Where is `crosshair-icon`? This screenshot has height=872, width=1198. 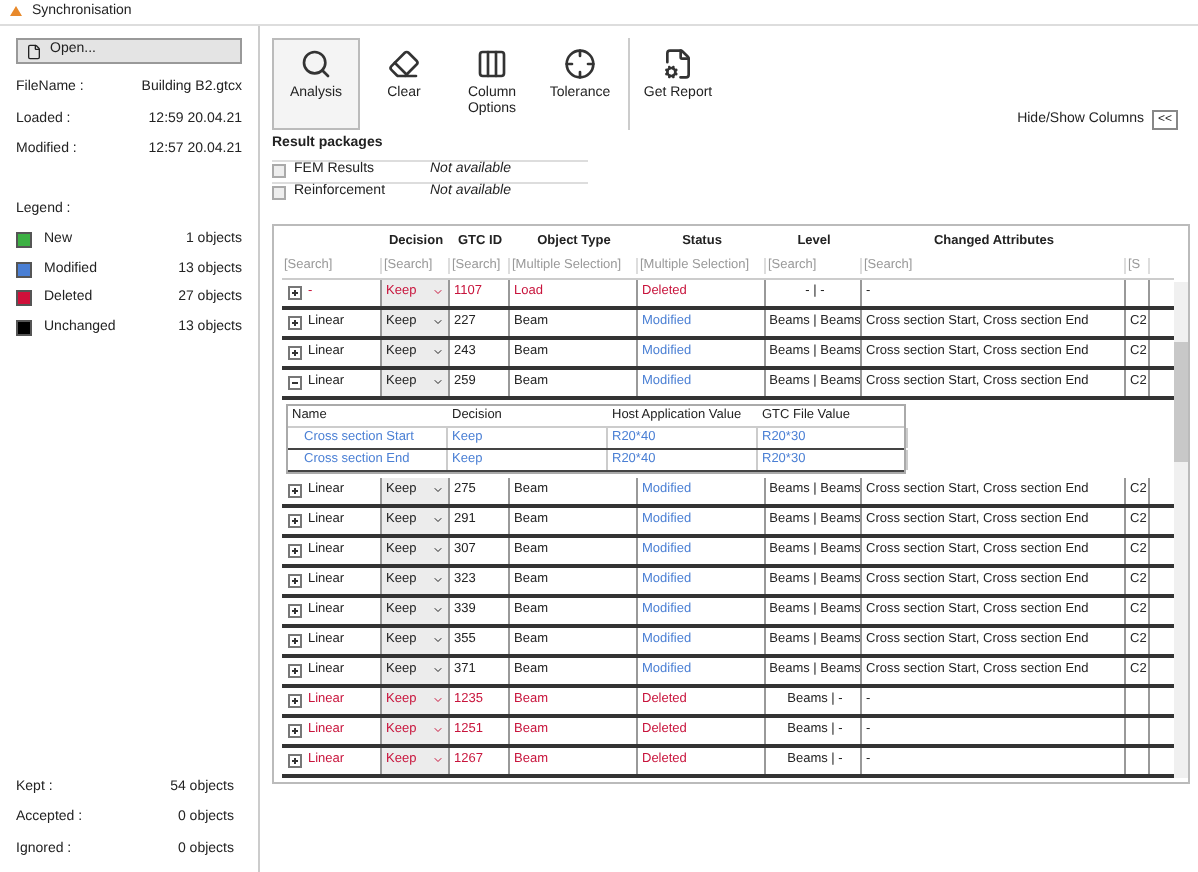 crosshair-icon is located at coordinates (580, 64).